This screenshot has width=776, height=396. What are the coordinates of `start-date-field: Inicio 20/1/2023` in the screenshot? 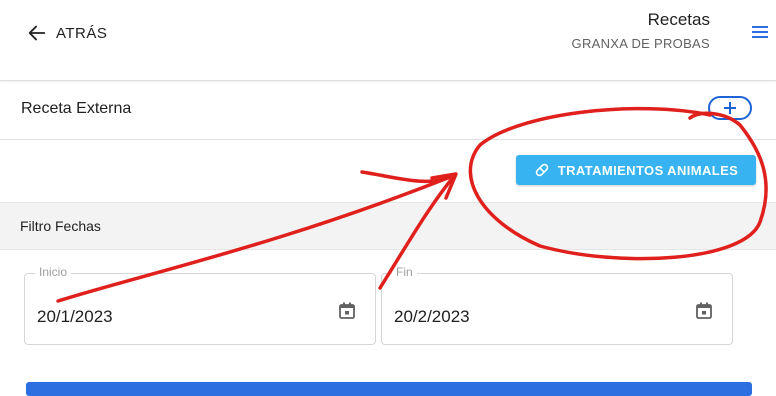 It's located at (200, 305).